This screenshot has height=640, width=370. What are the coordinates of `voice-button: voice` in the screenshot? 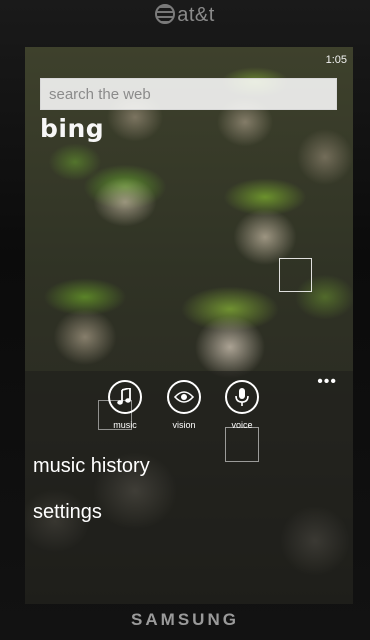 It's located at (242, 405).